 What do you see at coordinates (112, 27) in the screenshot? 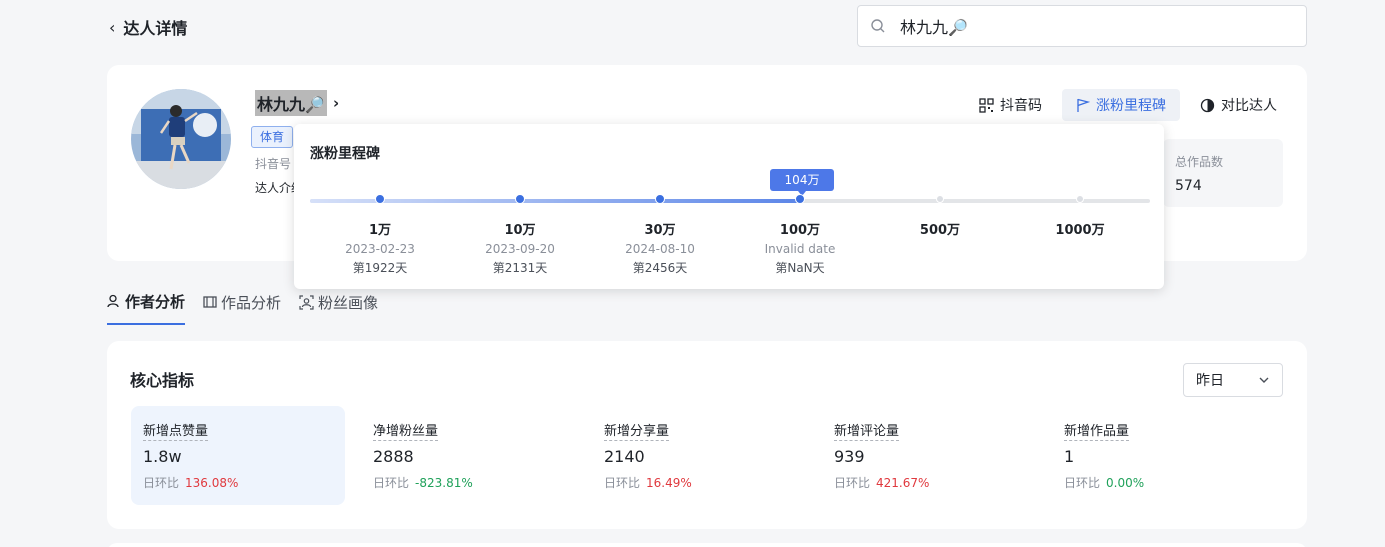
I see `chevron-left-icon: ‹` at bounding box center [112, 27].